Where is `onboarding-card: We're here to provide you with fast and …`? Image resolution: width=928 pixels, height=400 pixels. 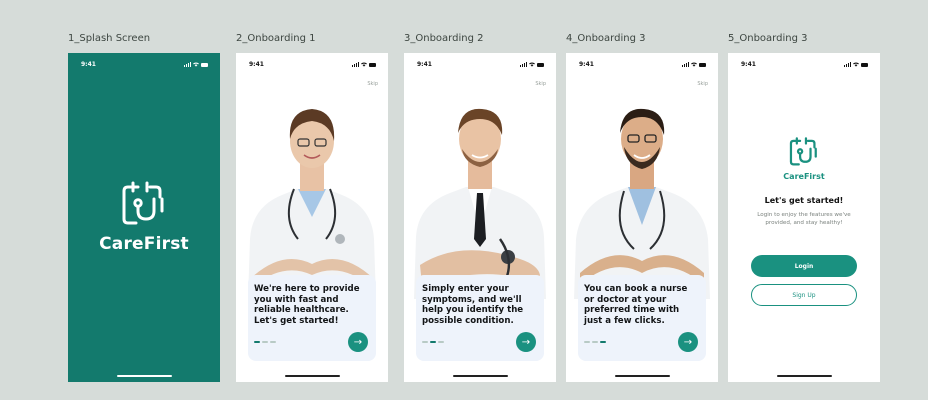 onboarding-card: We're here to provide you with fast and … is located at coordinates (312, 318).